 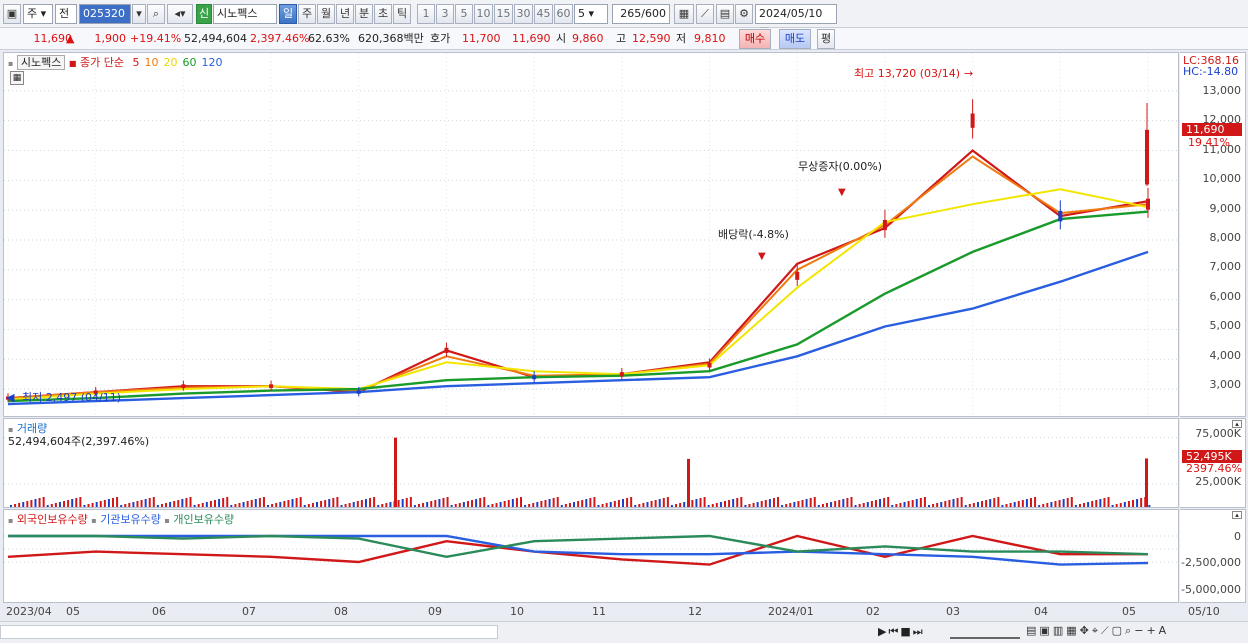 I want to click on volume-panel: ▪ 거래량 52,494,604주(2,397.46%), so click(x=591, y=463).